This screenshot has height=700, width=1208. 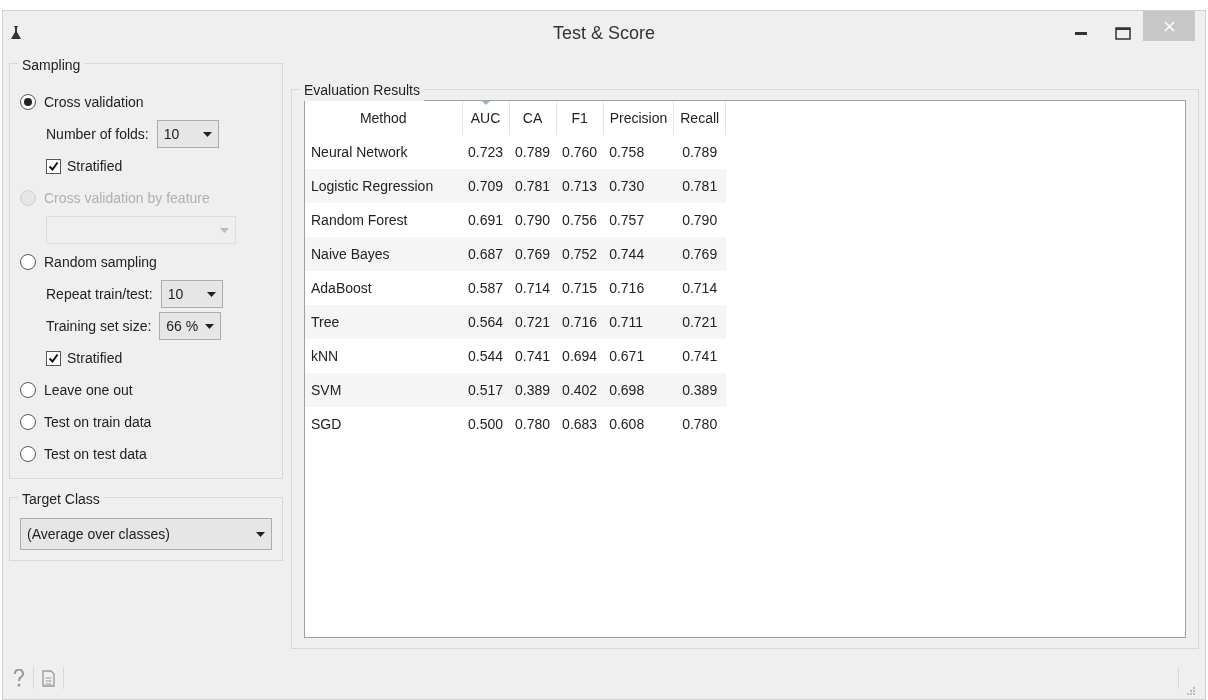 What do you see at coordinates (1169, 26) in the screenshot?
I see `close-icon` at bounding box center [1169, 26].